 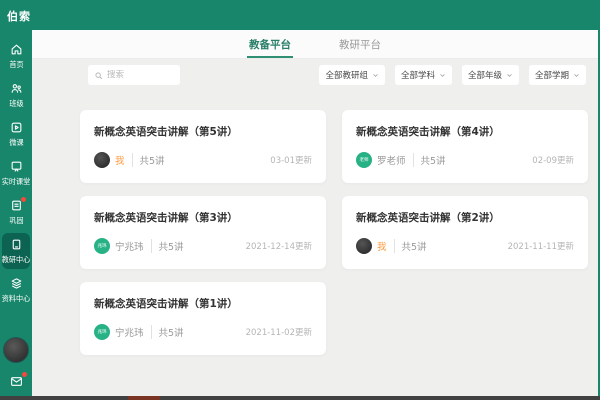 What do you see at coordinates (203, 146) in the screenshot?
I see `course-card-lecture5: 新概念英语突击讲解（第5讲） 我 共5讲 03-01更新` at bounding box center [203, 146].